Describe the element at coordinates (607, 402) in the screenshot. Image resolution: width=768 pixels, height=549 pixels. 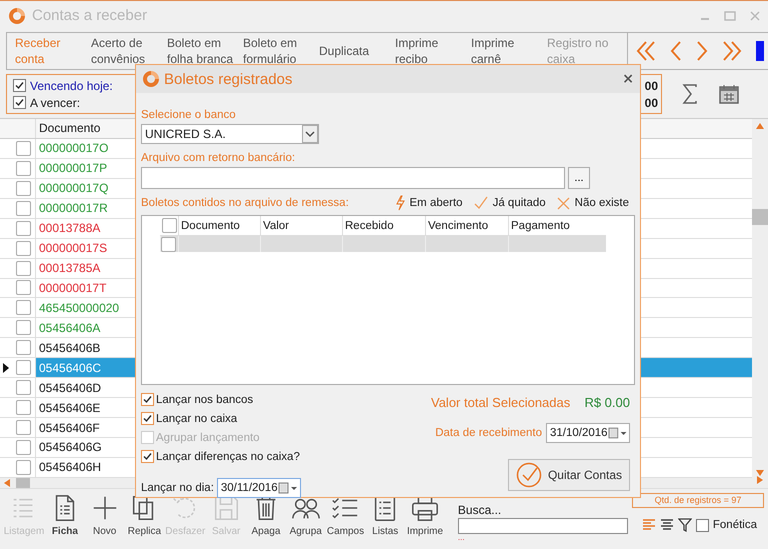
I see `total-value: R$ 0.00` at that location.